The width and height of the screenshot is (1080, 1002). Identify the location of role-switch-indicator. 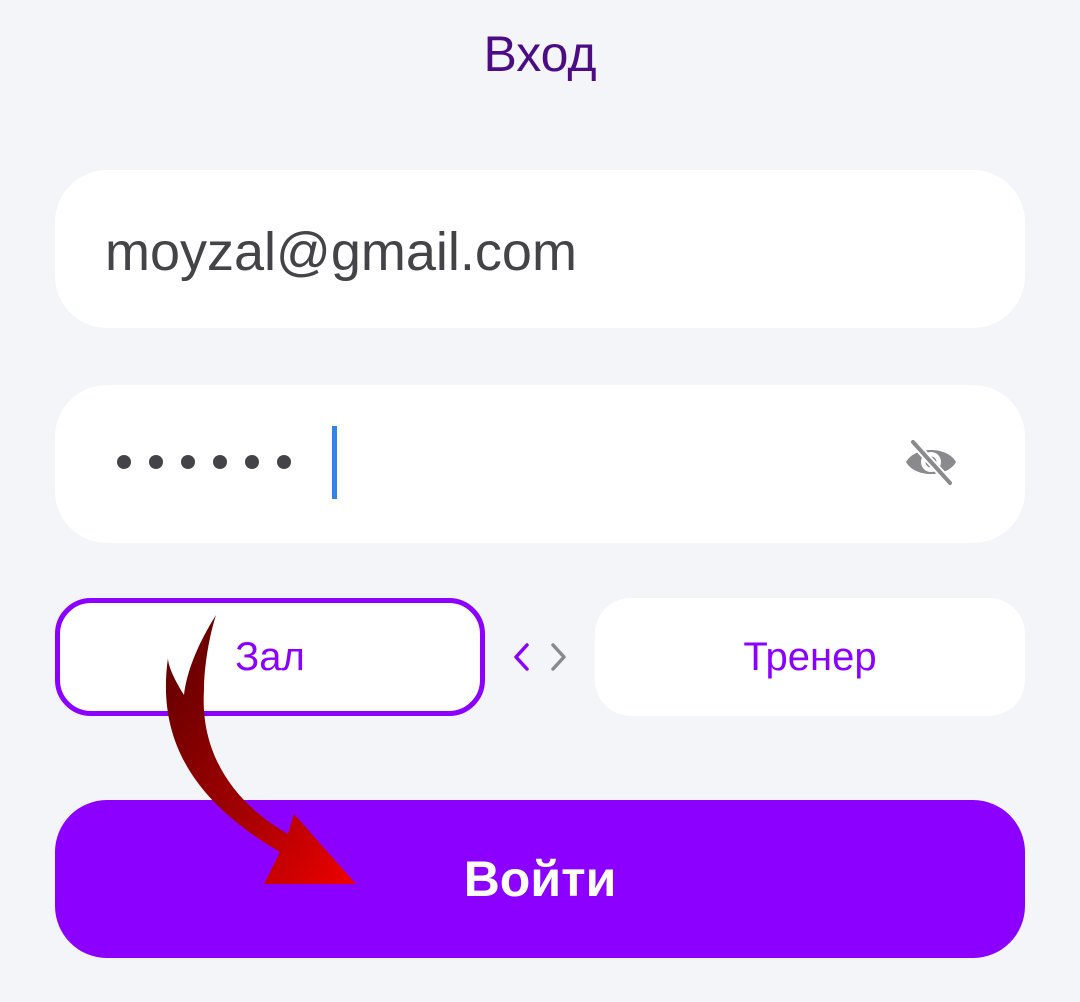
(540, 657).